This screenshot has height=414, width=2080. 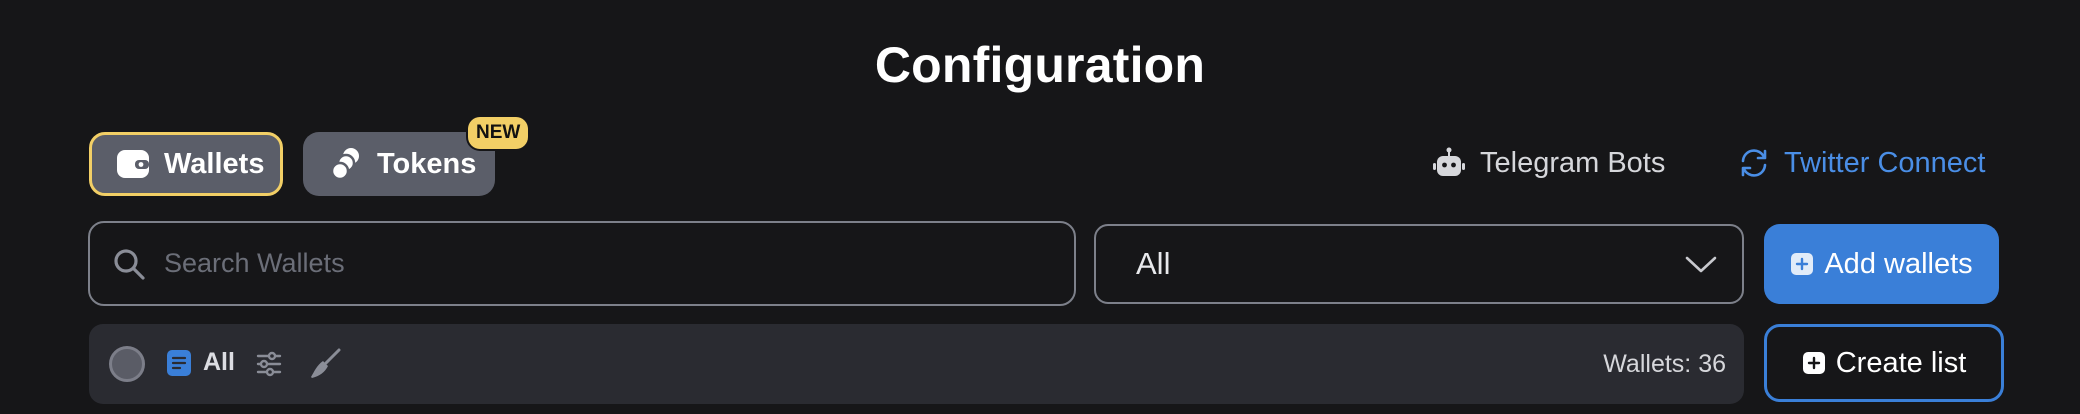 What do you see at coordinates (1885, 162) in the screenshot?
I see `twitter-connect-label: Twitter Connect` at bounding box center [1885, 162].